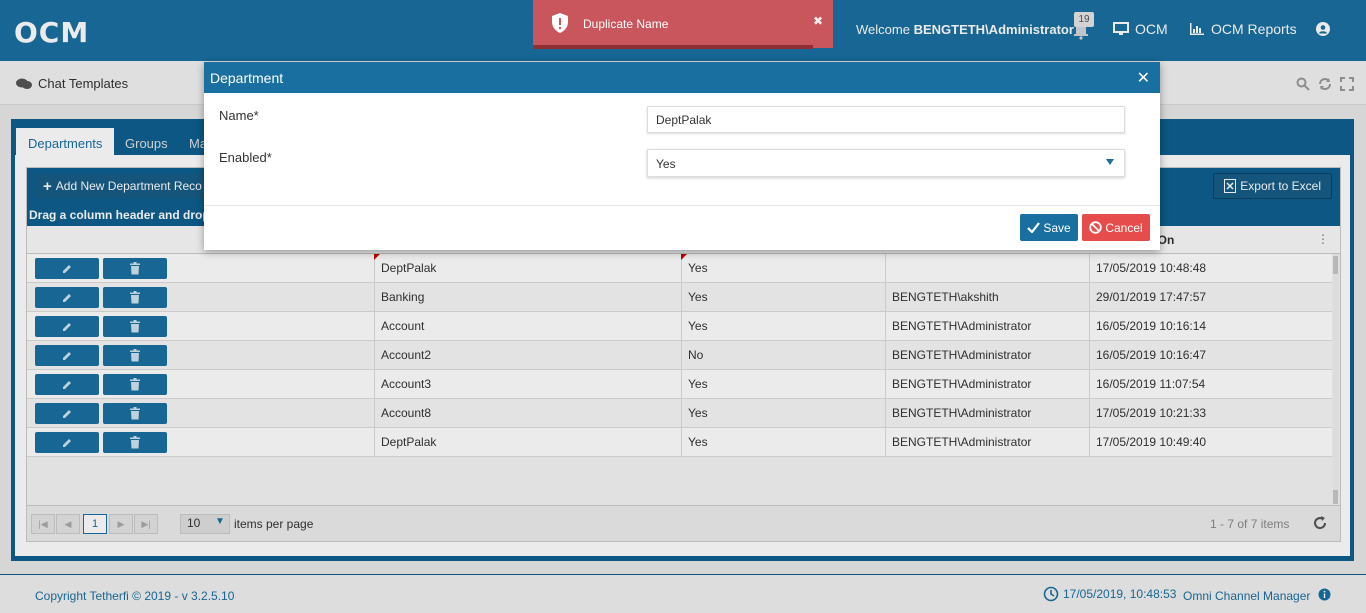 This screenshot has height=613, width=1366. Describe the element at coordinates (247, 78) in the screenshot. I see `dialog-title: Department` at that location.